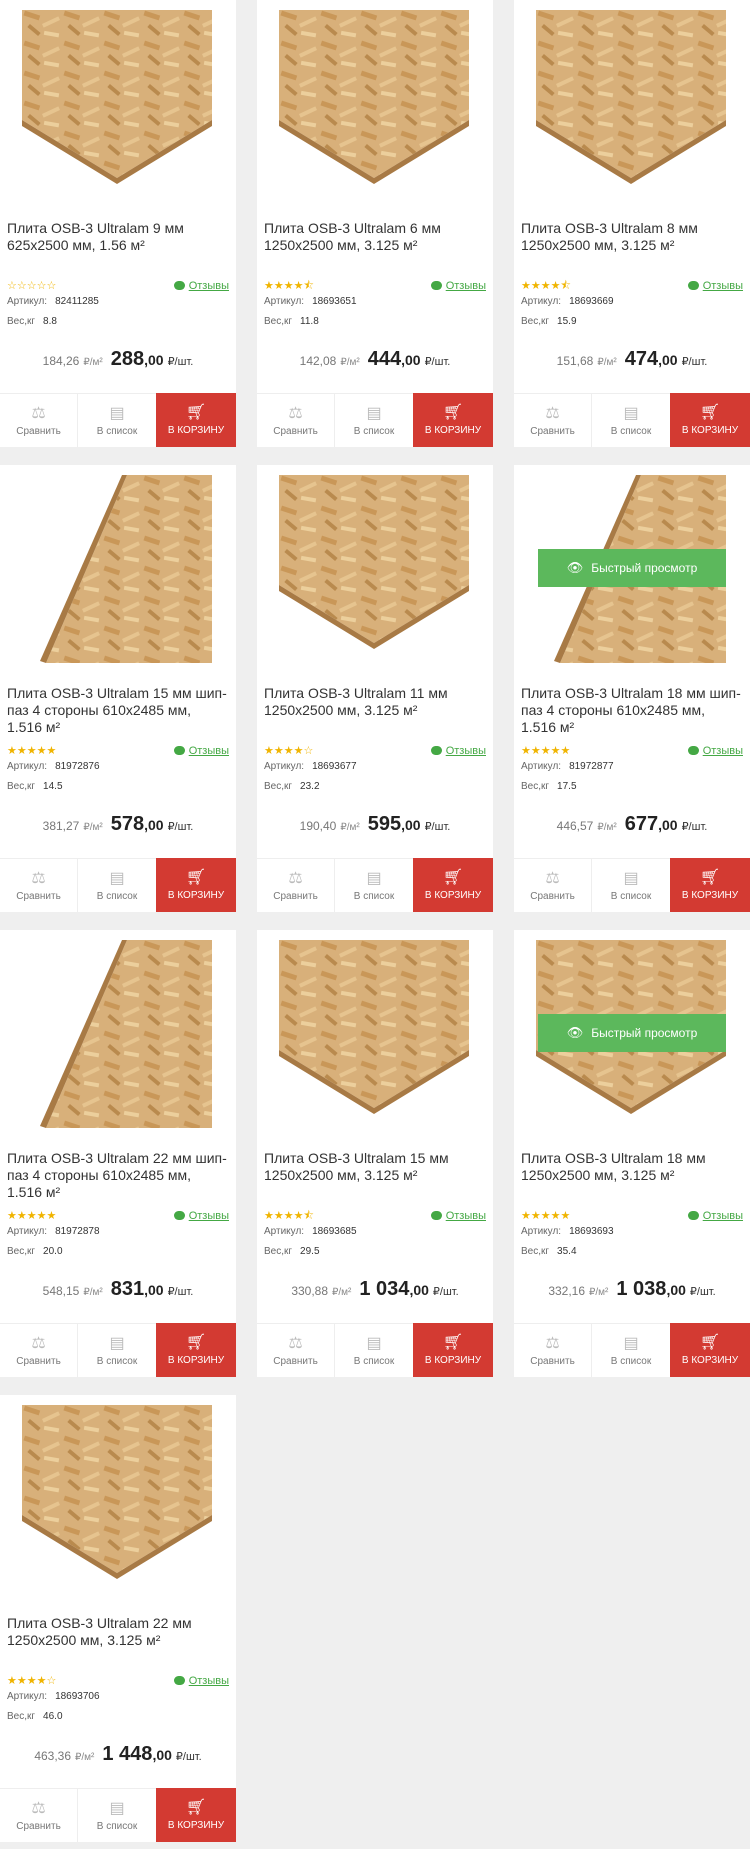 This screenshot has width=750, height=1849. What do you see at coordinates (549, 1251) in the screenshot?
I see `weight-line: Вес,кг 35.4` at bounding box center [549, 1251].